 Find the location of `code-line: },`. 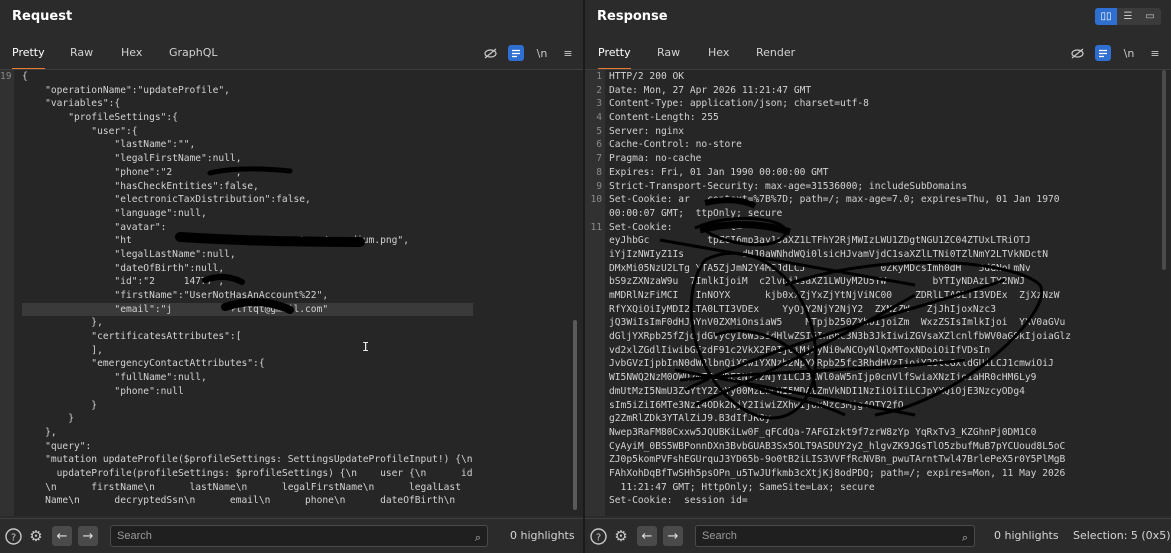

code-line: }, is located at coordinates (39, 432).